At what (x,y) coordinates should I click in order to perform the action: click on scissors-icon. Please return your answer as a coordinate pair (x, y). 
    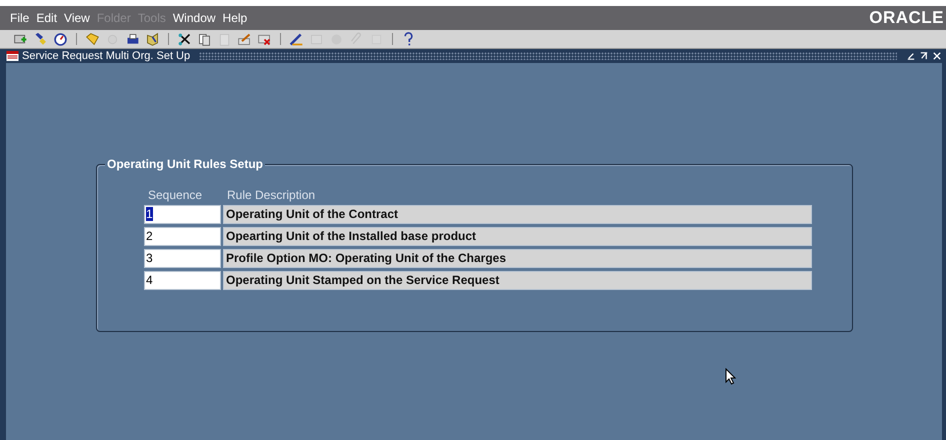
    Looking at the image, I should click on (184, 39).